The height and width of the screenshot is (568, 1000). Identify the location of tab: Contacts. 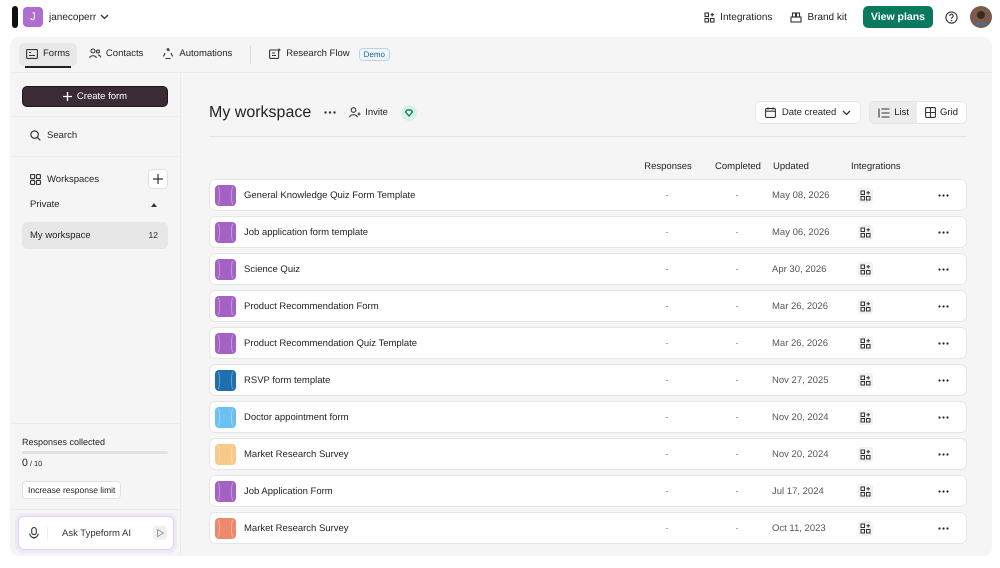
(116, 54).